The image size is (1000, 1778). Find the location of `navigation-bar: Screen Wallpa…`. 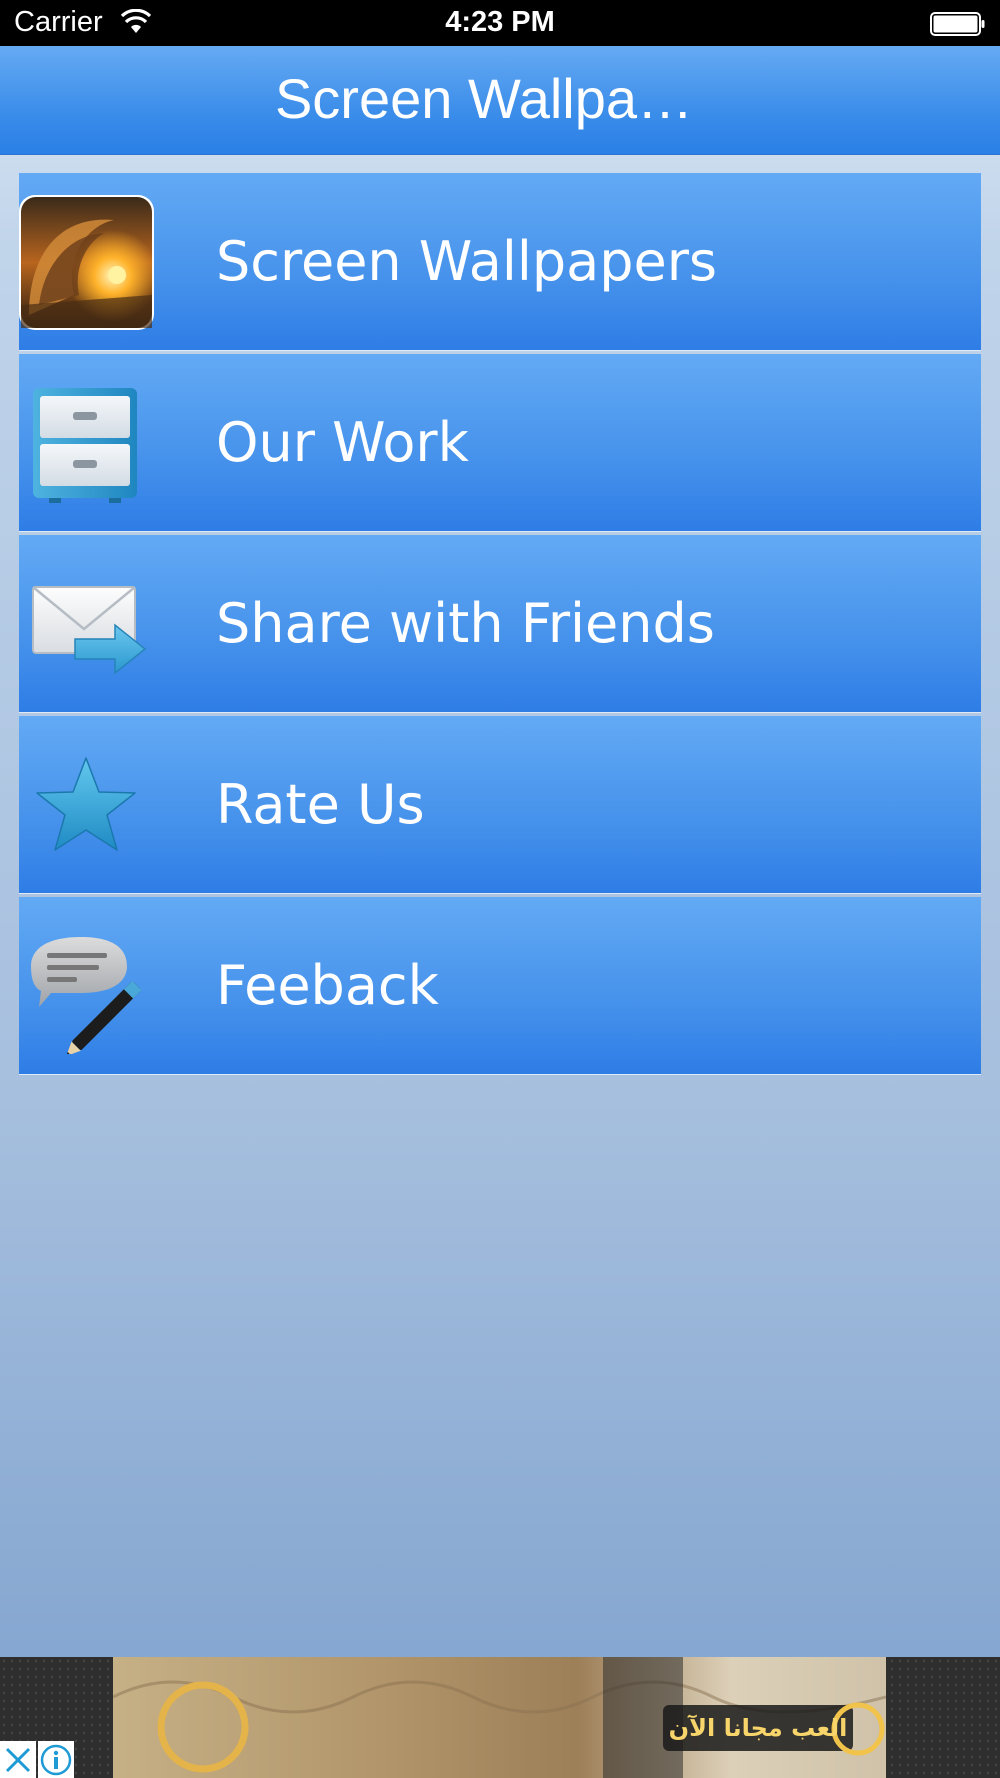

navigation-bar: Screen Wallpa… is located at coordinates (500, 100).